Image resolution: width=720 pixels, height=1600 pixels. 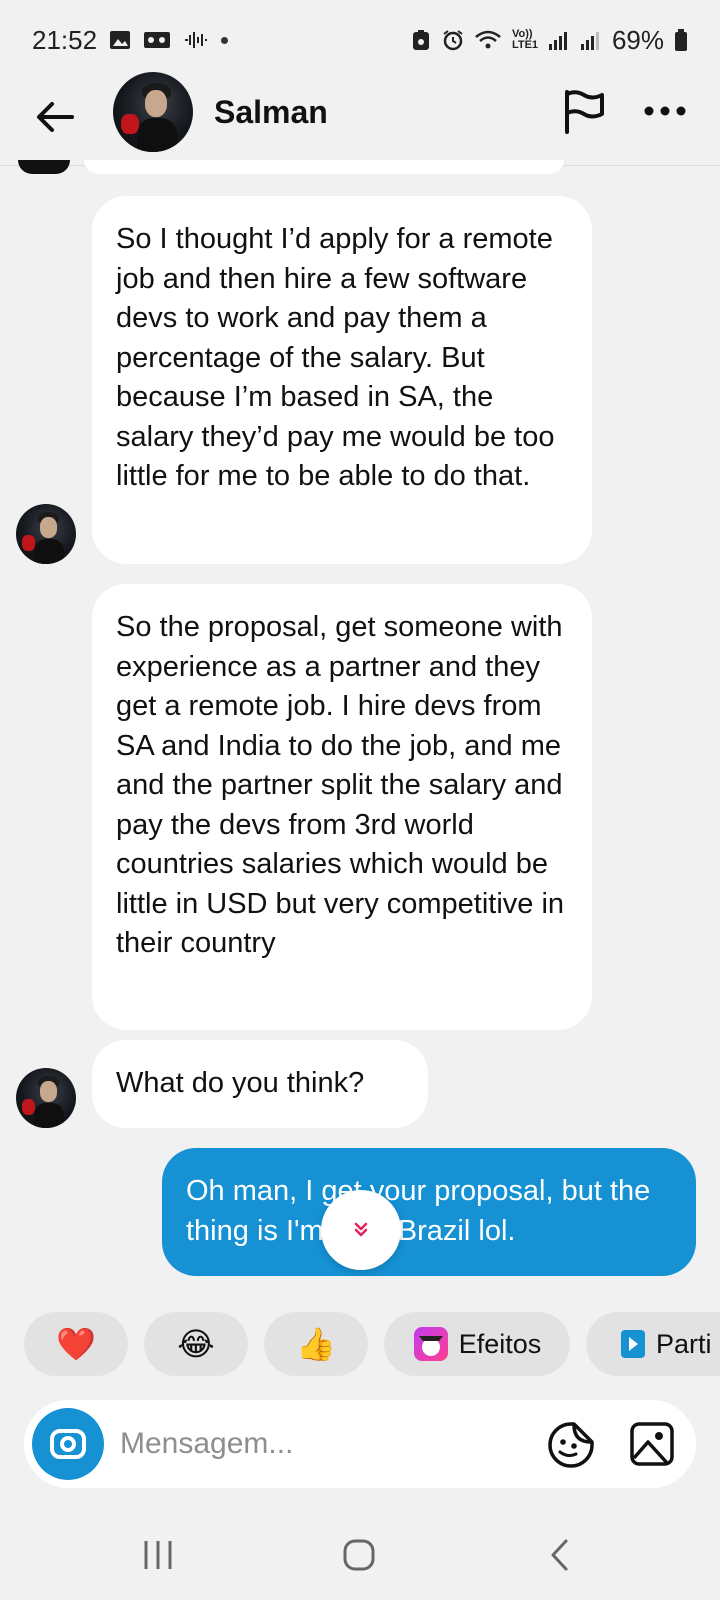 What do you see at coordinates (65, 39) in the screenshot?
I see `status-time: 21:52` at bounding box center [65, 39].